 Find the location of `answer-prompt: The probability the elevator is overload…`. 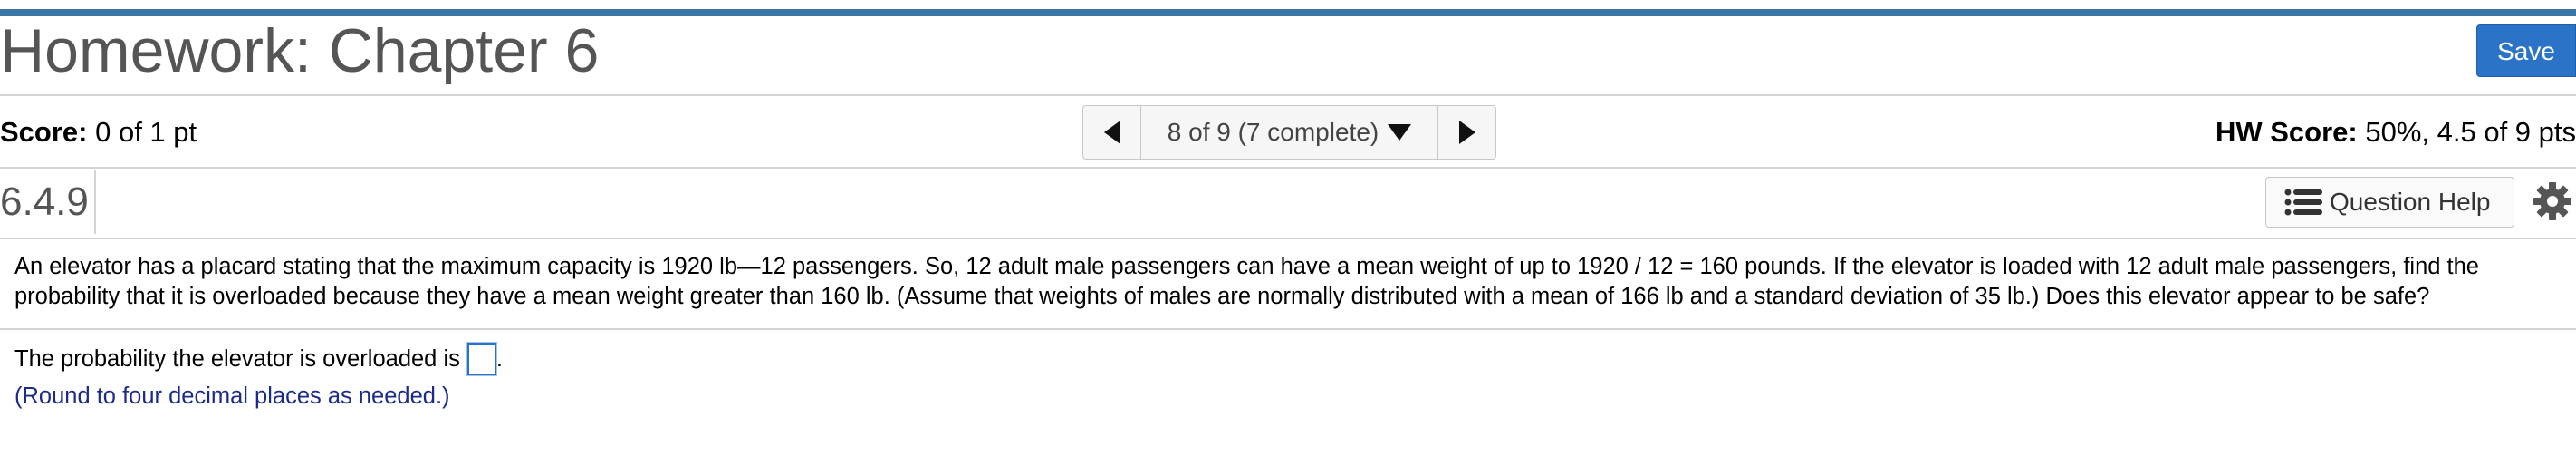

answer-prompt: The probability the elevator is overload… is located at coordinates (237, 359).